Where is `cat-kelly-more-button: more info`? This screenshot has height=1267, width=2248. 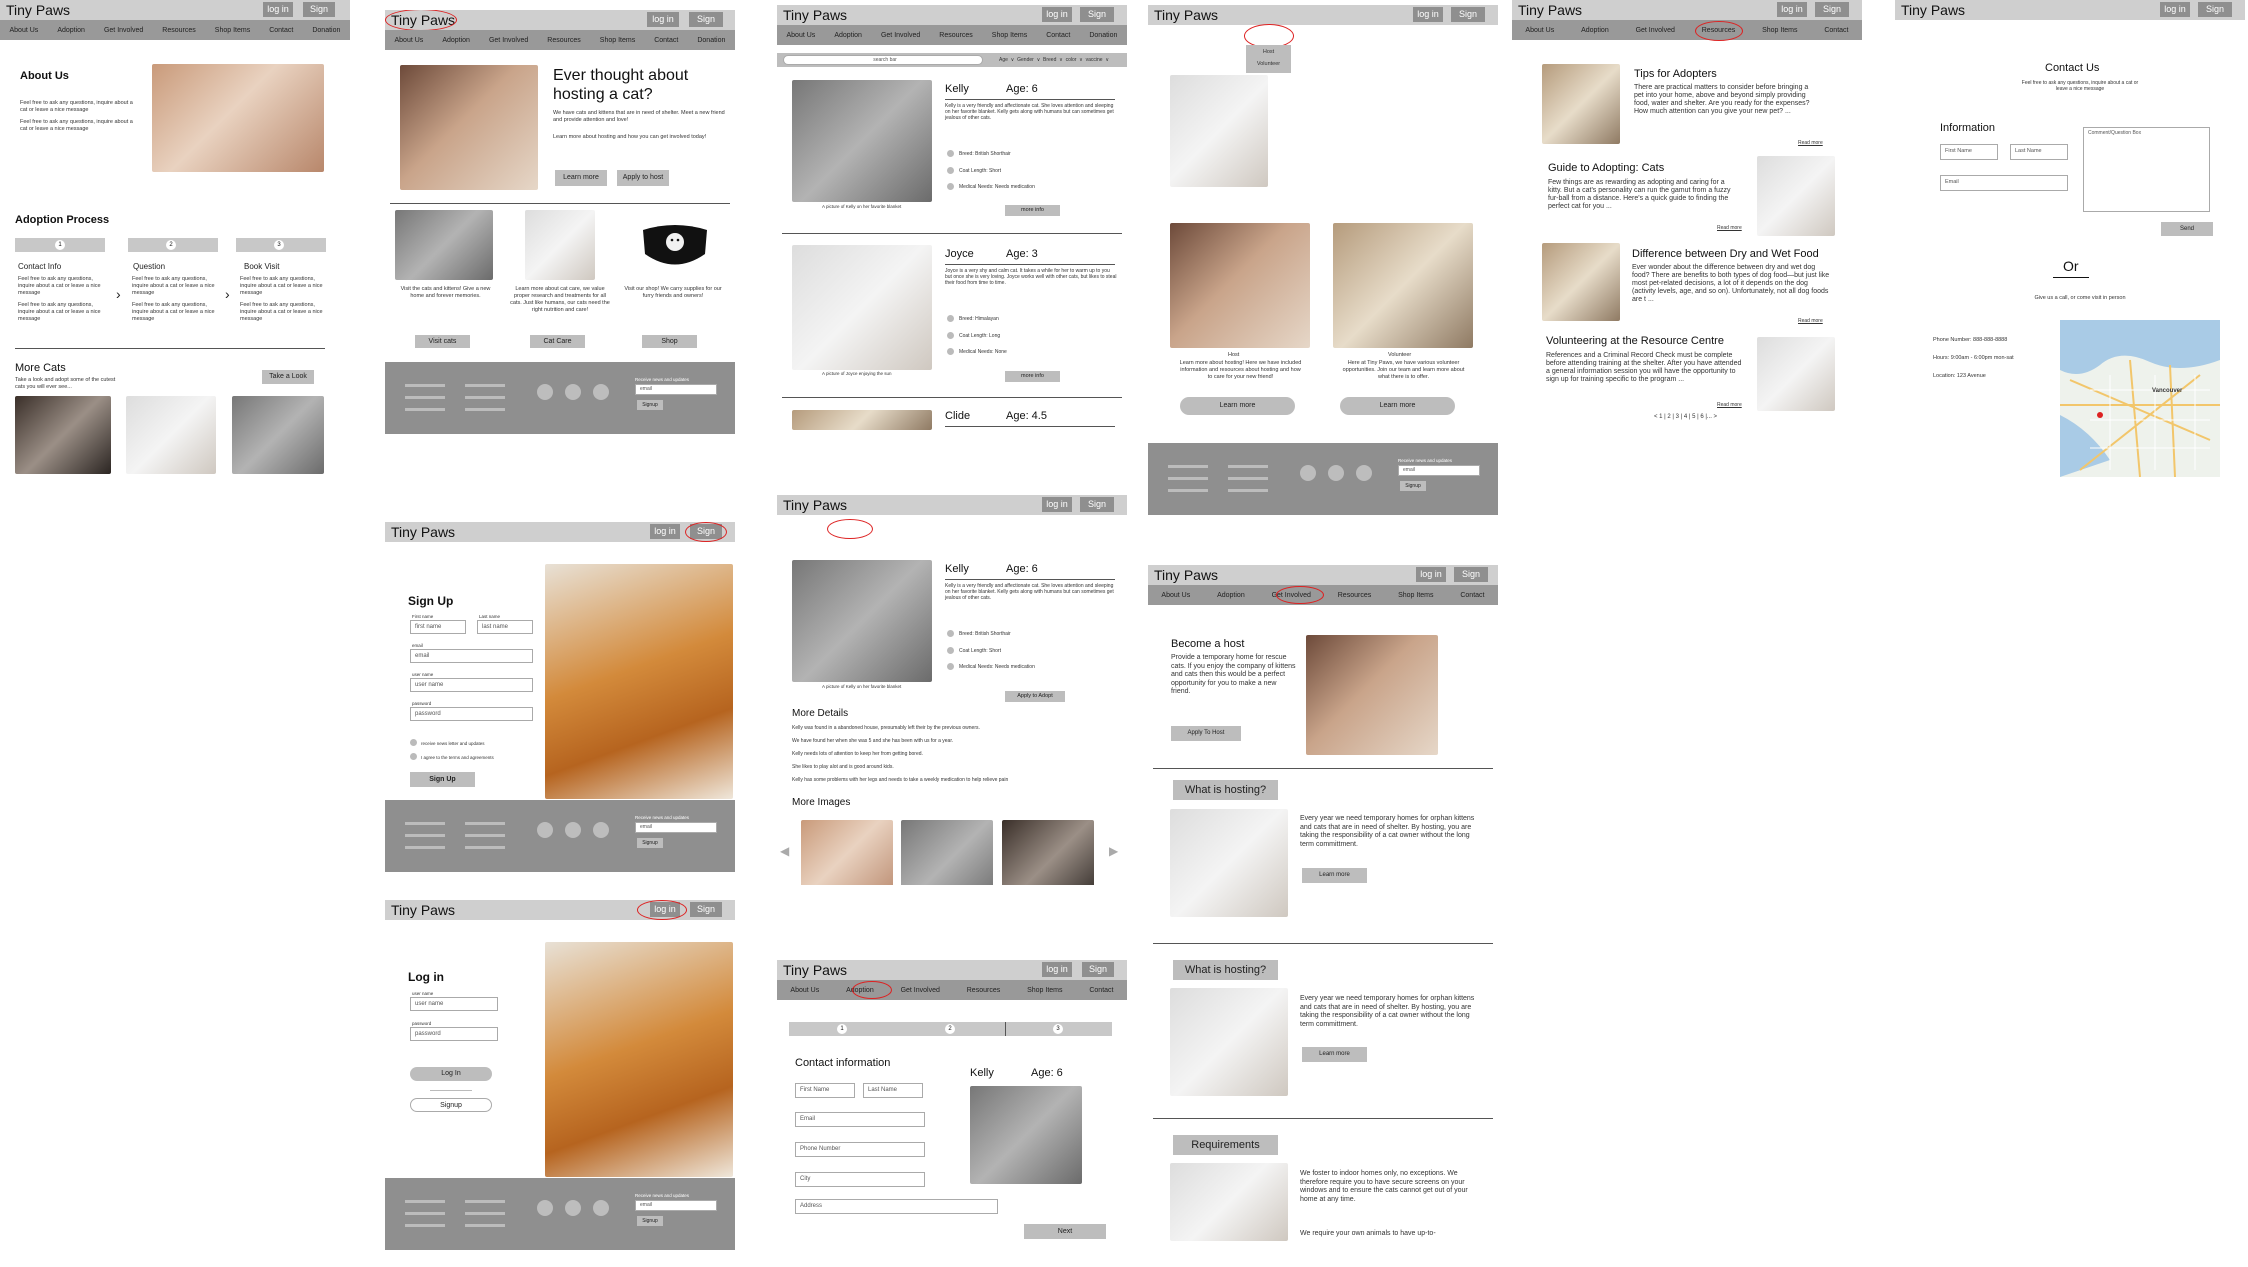
cat-kelly-more-button: more info is located at coordinates (1032, 210).